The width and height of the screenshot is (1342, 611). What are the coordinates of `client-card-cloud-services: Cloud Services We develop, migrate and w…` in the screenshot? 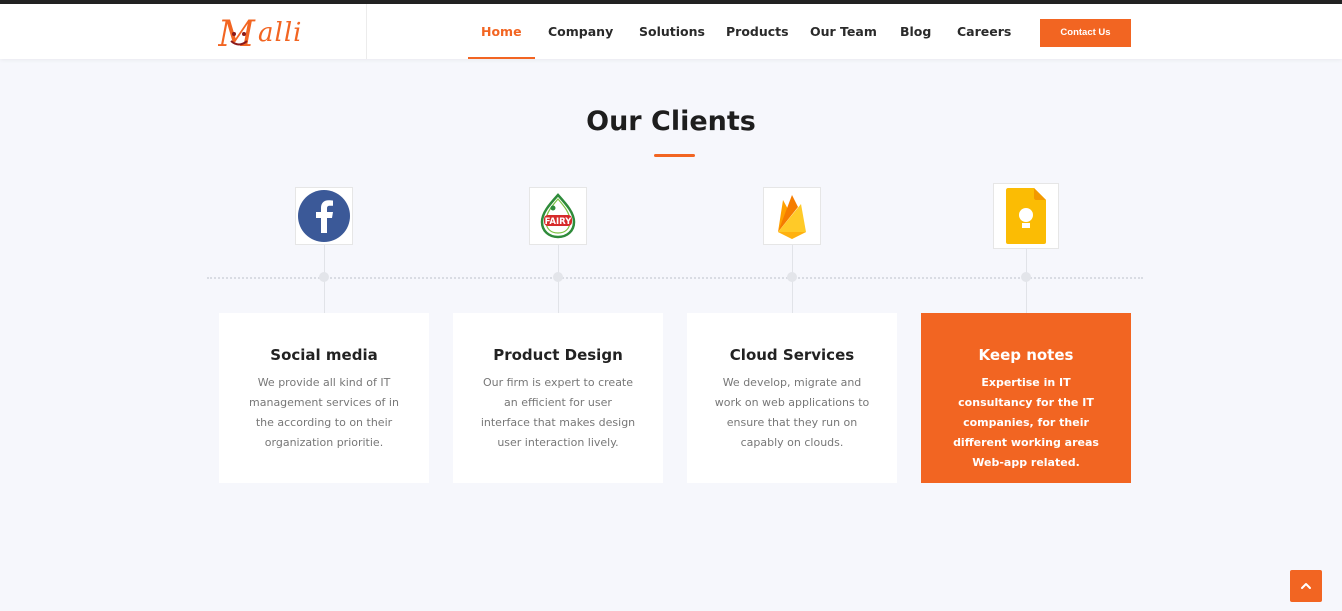 It's located at (792, 398).